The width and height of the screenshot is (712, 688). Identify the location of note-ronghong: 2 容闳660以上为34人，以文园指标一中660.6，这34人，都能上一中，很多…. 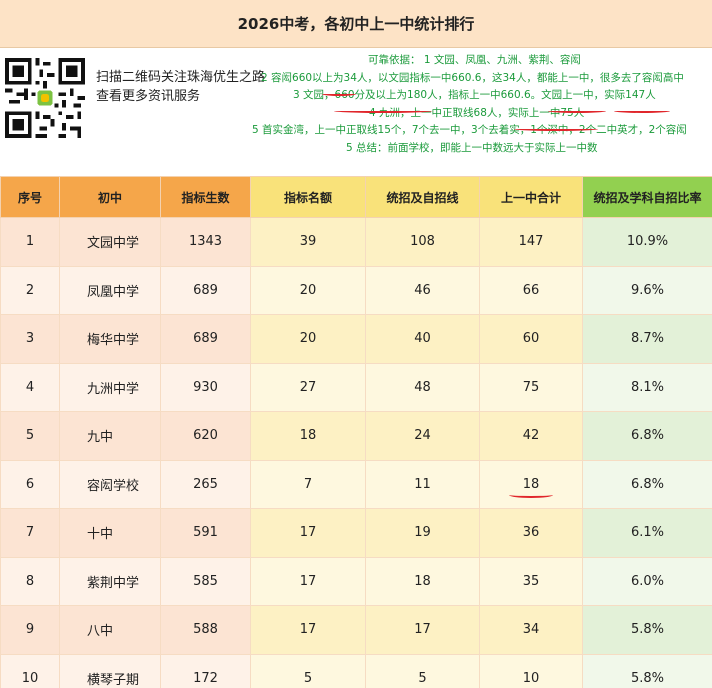
(472, 77).